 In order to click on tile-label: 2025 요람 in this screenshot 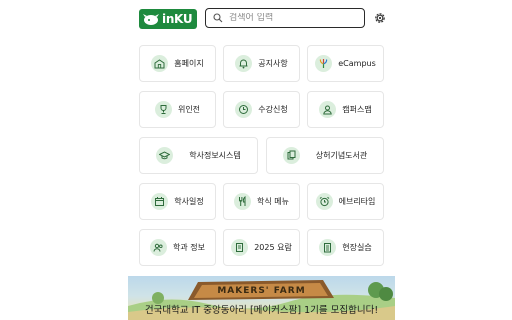, I will do `click(273, 247)`.